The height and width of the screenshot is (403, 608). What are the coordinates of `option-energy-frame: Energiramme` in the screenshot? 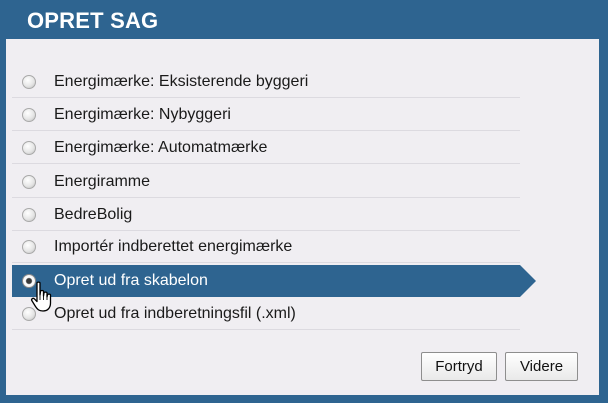 It's located at (266, 182).